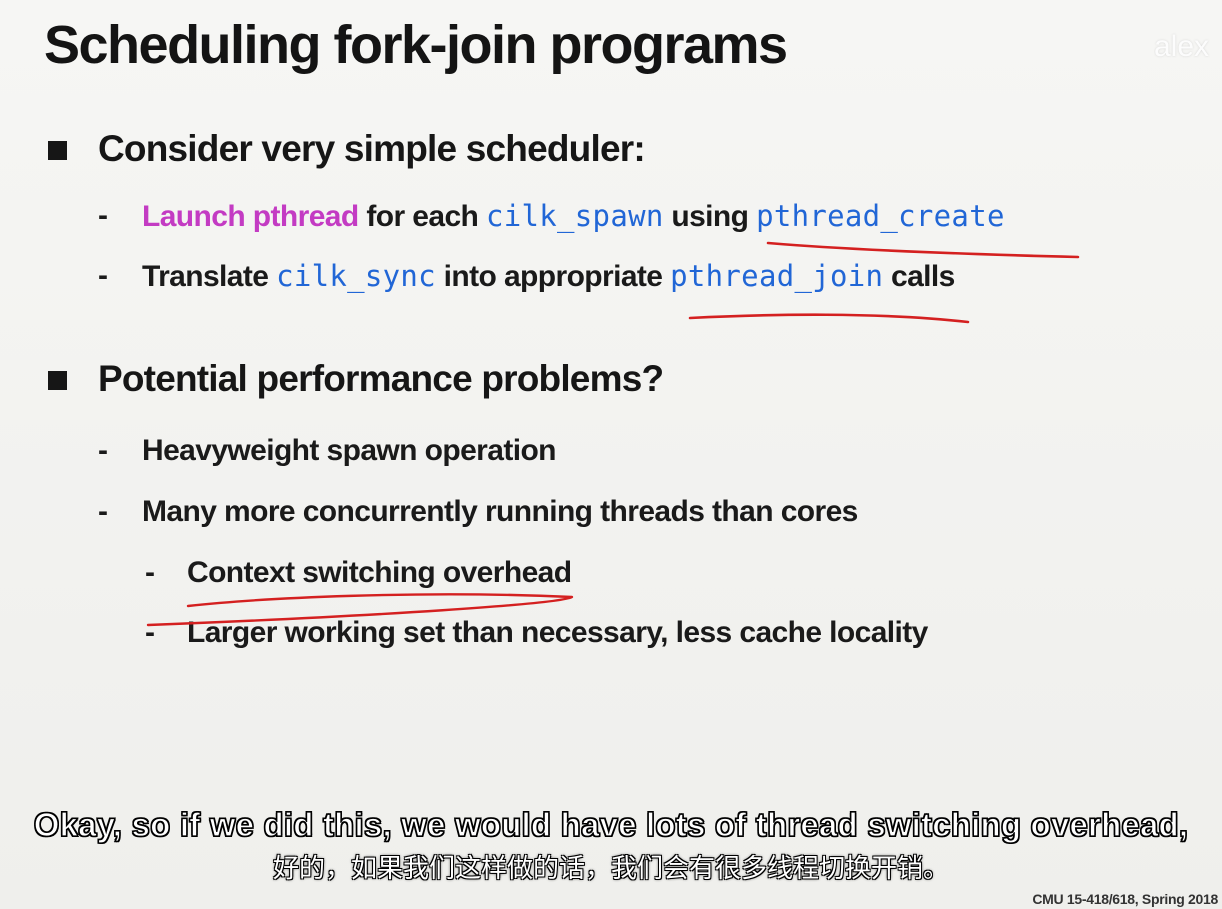 Image resolution: width=1222 pixels, height=909 pixels. Describe the element at coordinates (250, 216) in the screenshot. I see `highlight-text: Launch pthread` at that location.